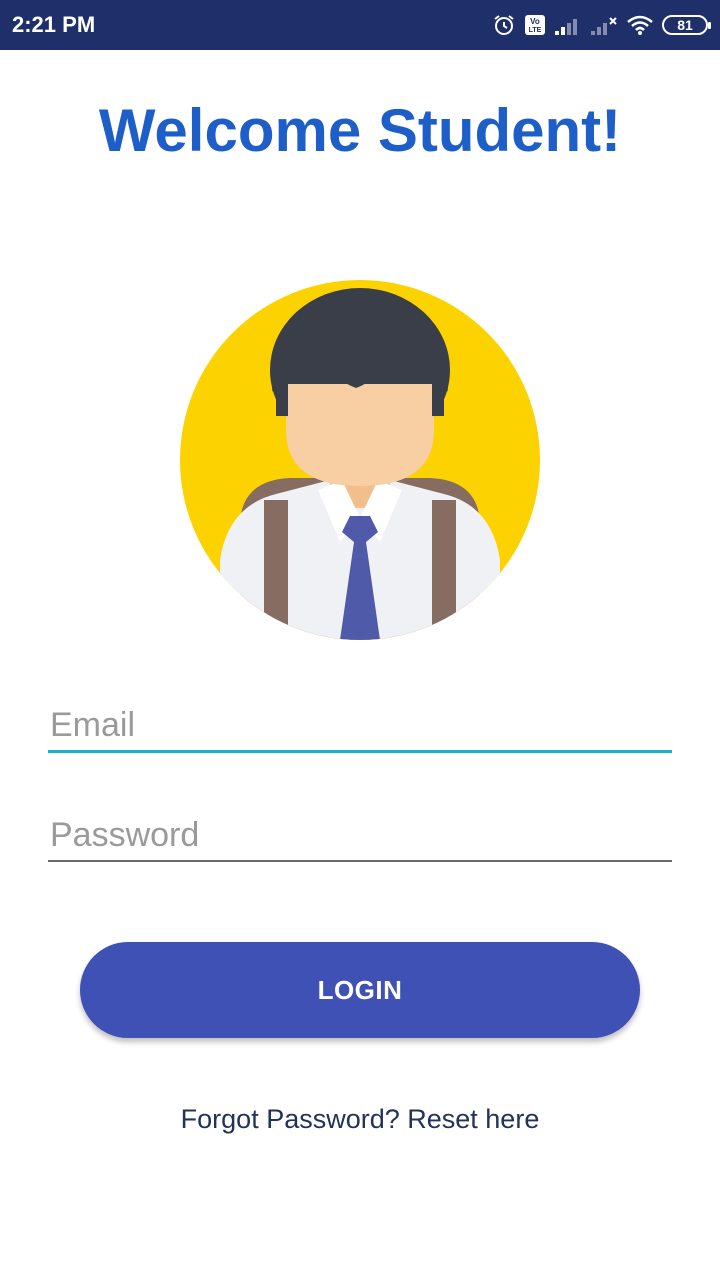  I want to click on page-title: Welcome Student!, so click(360, 130).